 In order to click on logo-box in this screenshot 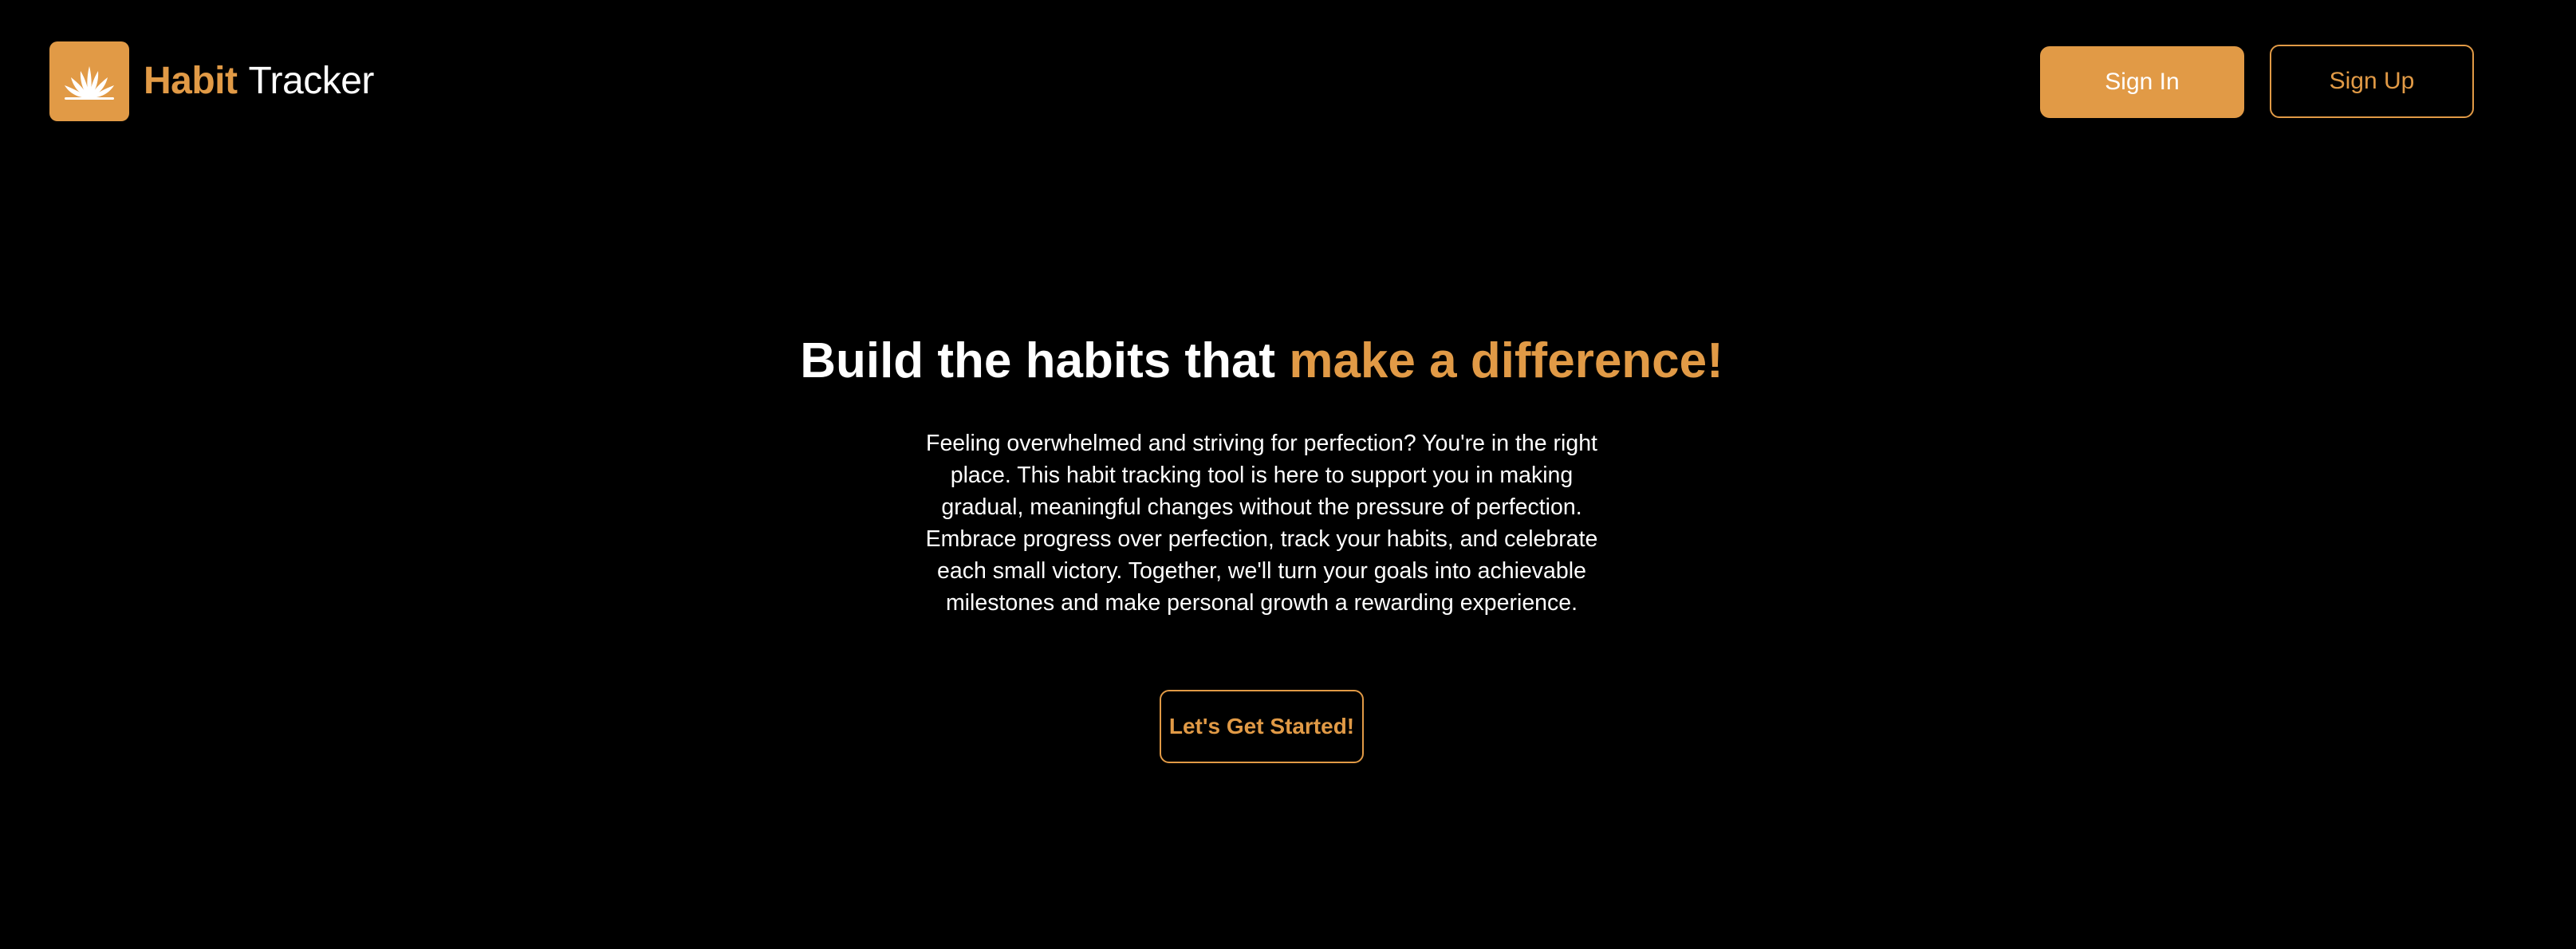, I will do `click(89, 81)`.